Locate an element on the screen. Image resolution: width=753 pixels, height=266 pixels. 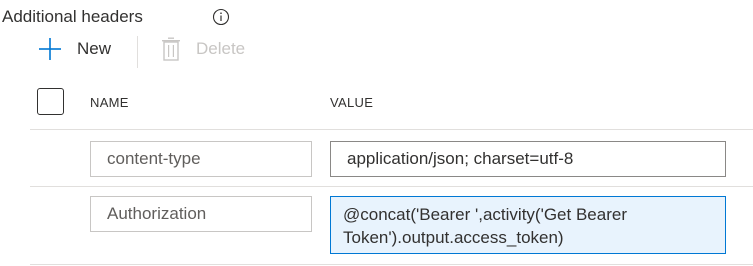
header-name-field: content-type is located at coordinates (201, 159).